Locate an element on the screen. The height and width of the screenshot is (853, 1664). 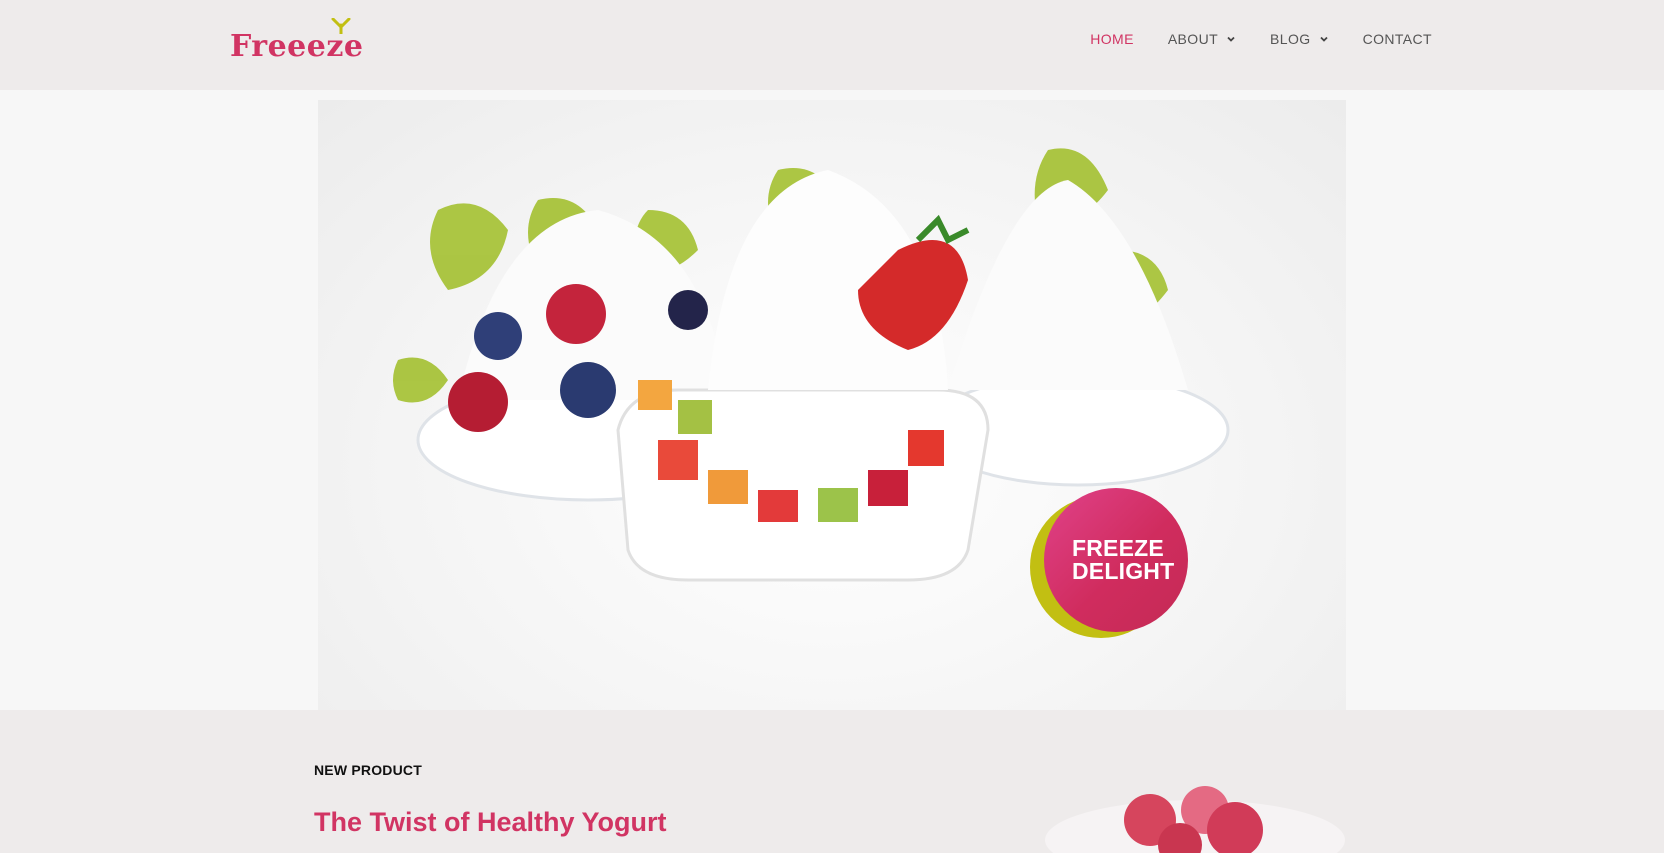
nav-home-label: HOME is located at coordinates (1112, 39).